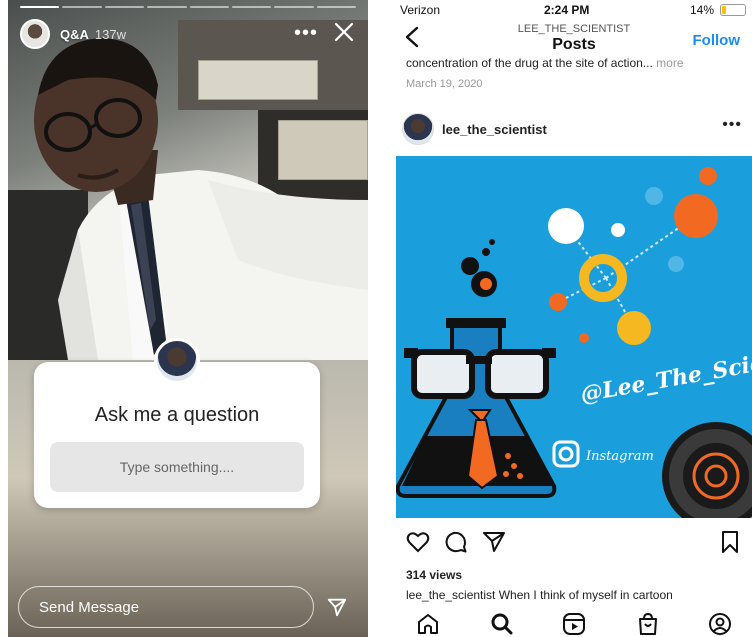 The image size is (752, 637). Describe the element at coordinates (502, 624) in the screenshot. I see `search-icon` at that location.